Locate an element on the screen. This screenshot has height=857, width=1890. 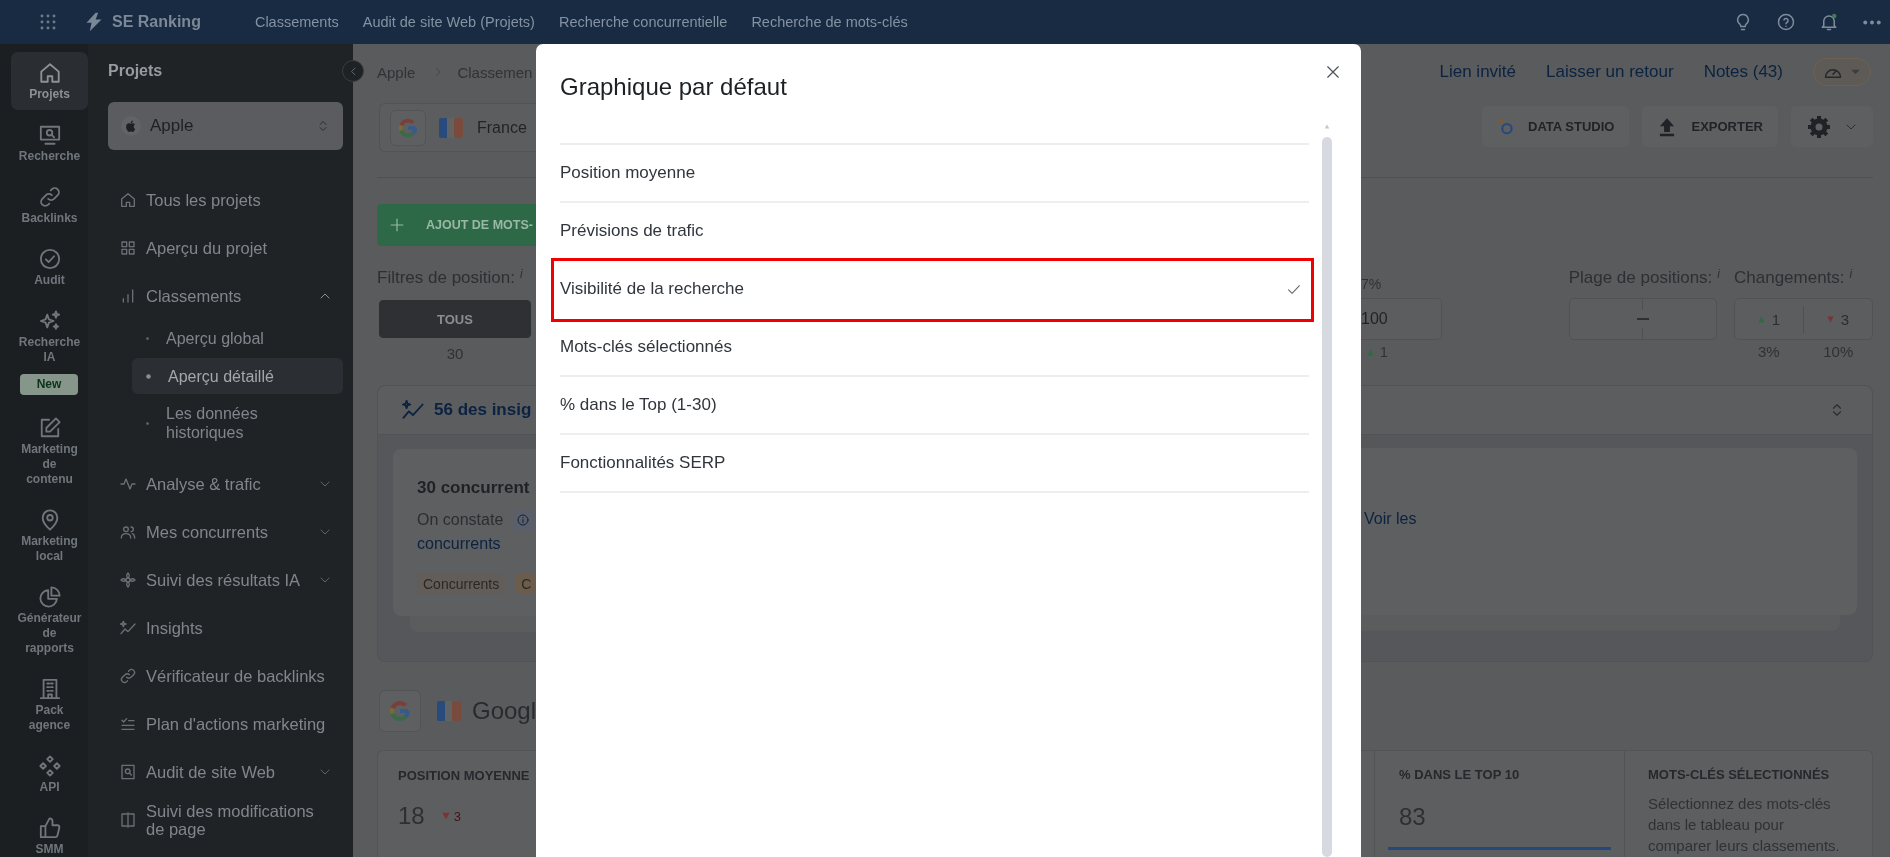
chart-option: Fonctionnalités SERP is located at coordinates (934, 464).